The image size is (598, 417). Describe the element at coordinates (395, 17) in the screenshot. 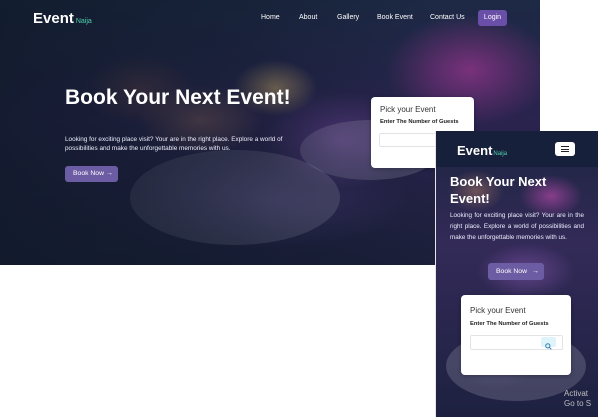

I see `nav-link-book-event: Book Event` at that location.